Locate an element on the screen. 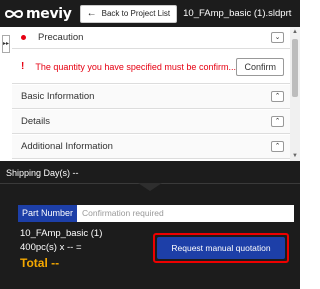  highlight-frame: Request manual quotation is located at coordinates (221, 248).